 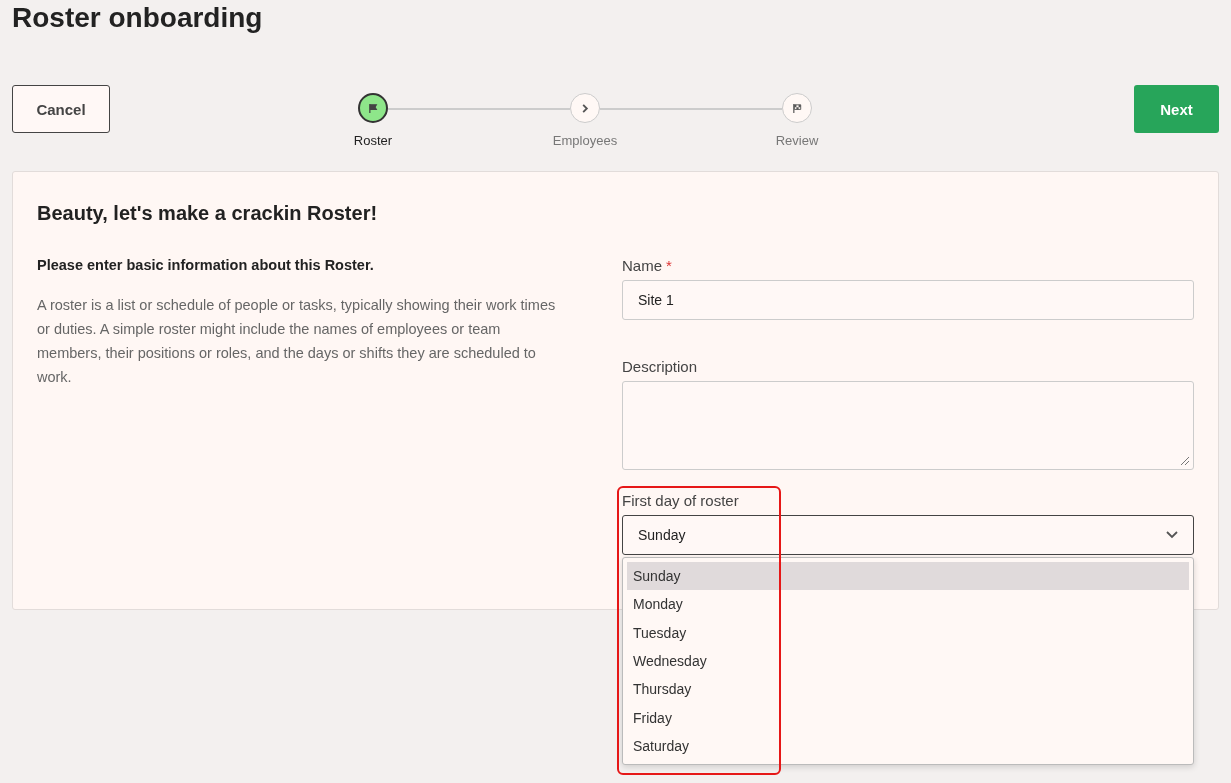 I want to click on chevron-right-icon, so click(x=585, y=108).